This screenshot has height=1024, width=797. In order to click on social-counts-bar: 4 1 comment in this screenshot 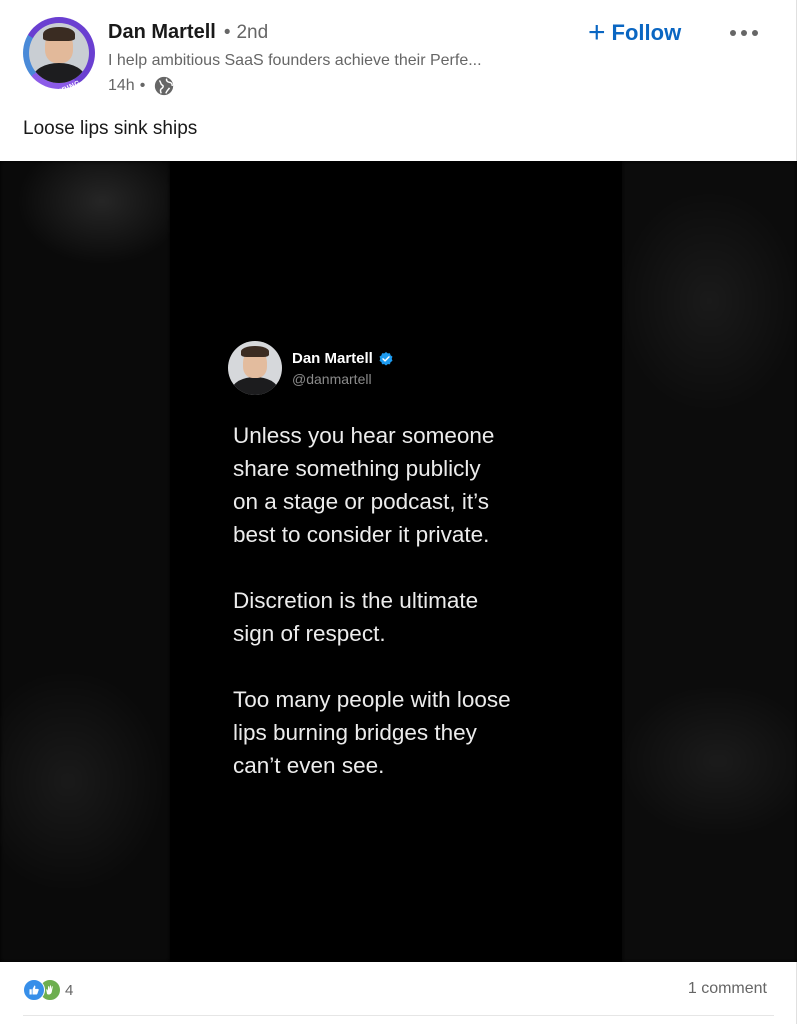, I will do `click(398, 993)`.